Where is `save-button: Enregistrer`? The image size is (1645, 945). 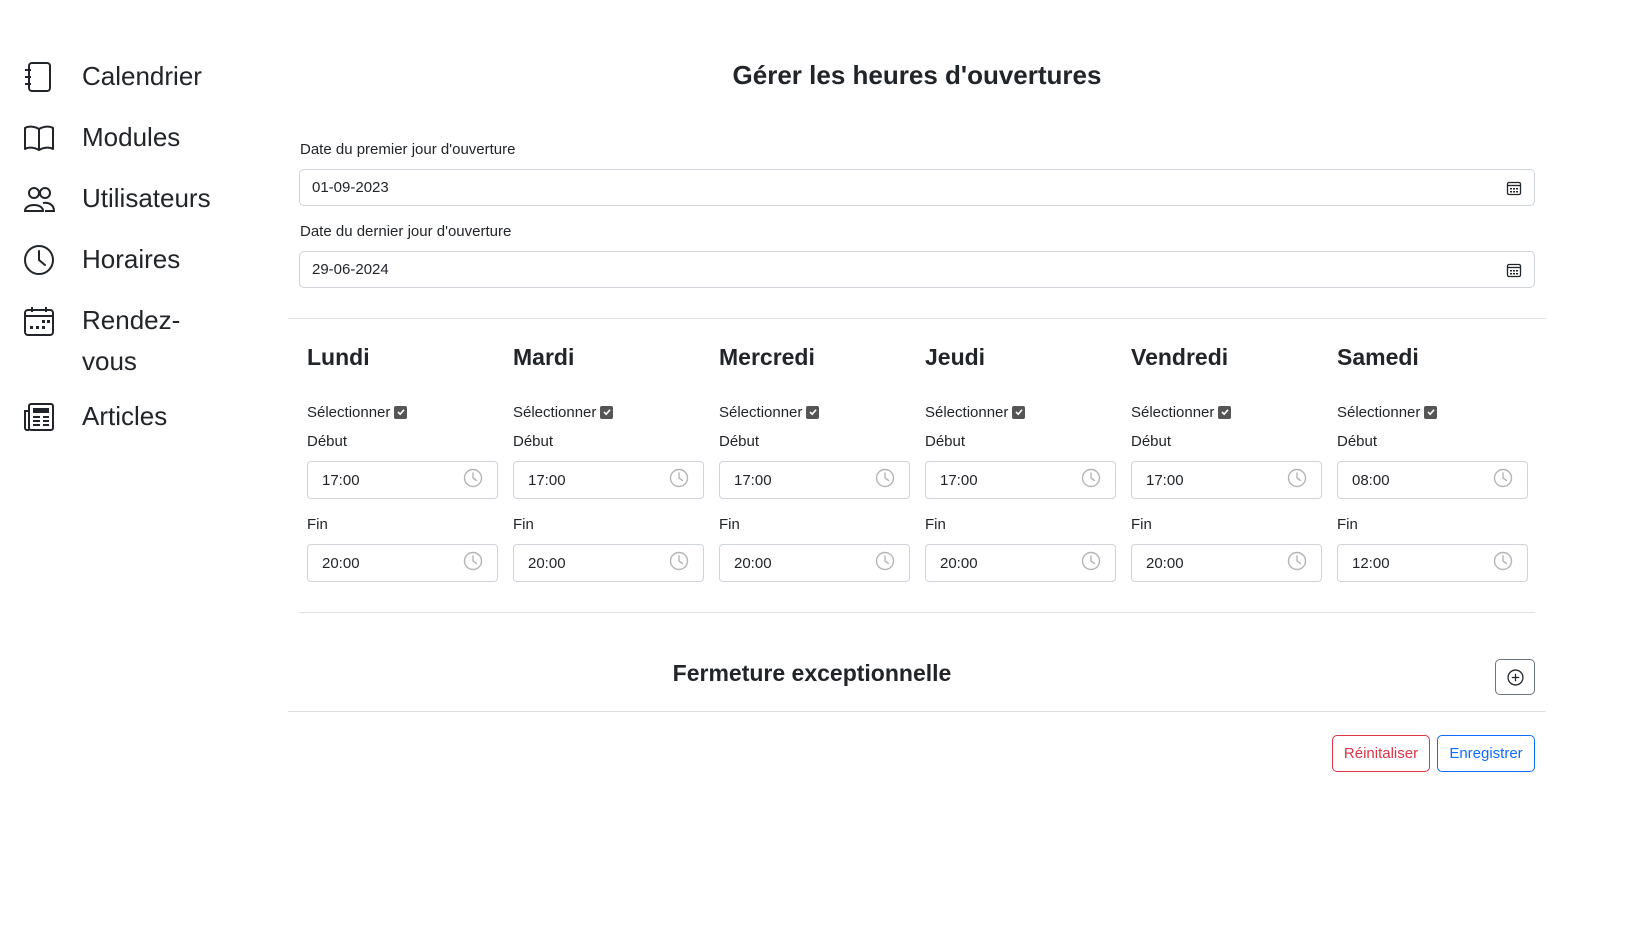
save-button: Enregistrer is located at coordinates (1486, 753).